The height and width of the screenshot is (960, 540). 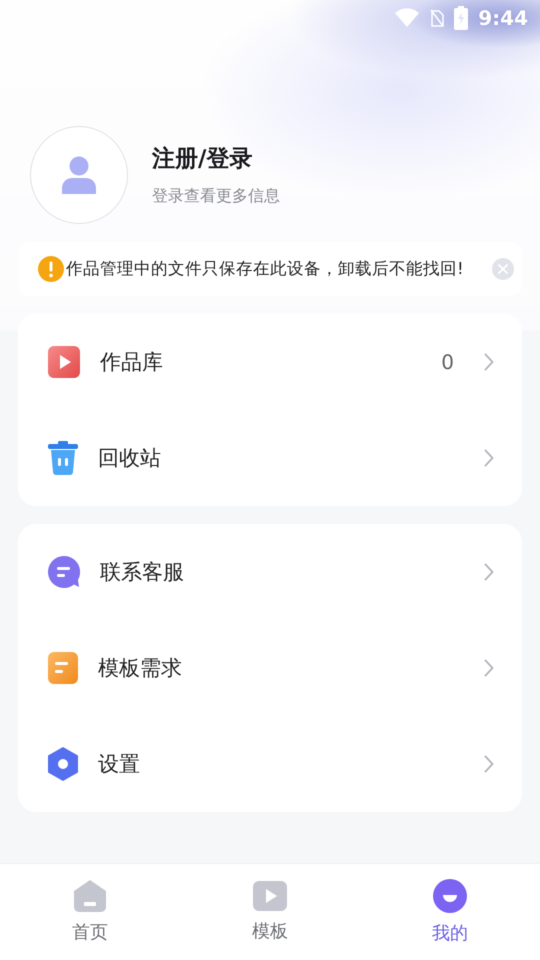 What do you see at coordinates (63, 458) in the screenshot?
I see `trash-icon` at bounding box center [63, 458].